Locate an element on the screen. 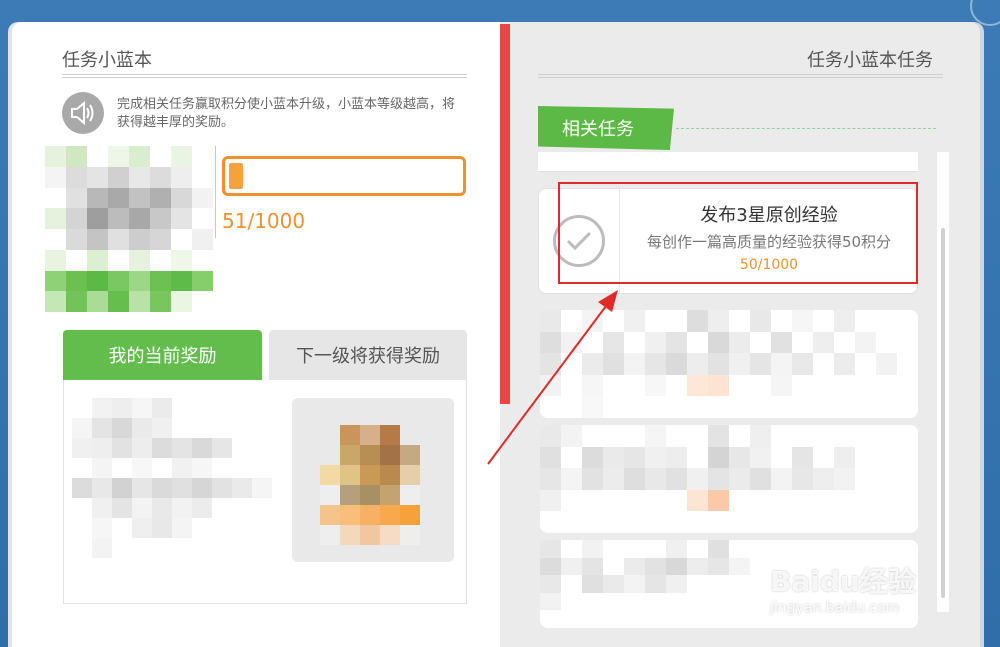  speaker-icon is located at coordinates (83, 113).